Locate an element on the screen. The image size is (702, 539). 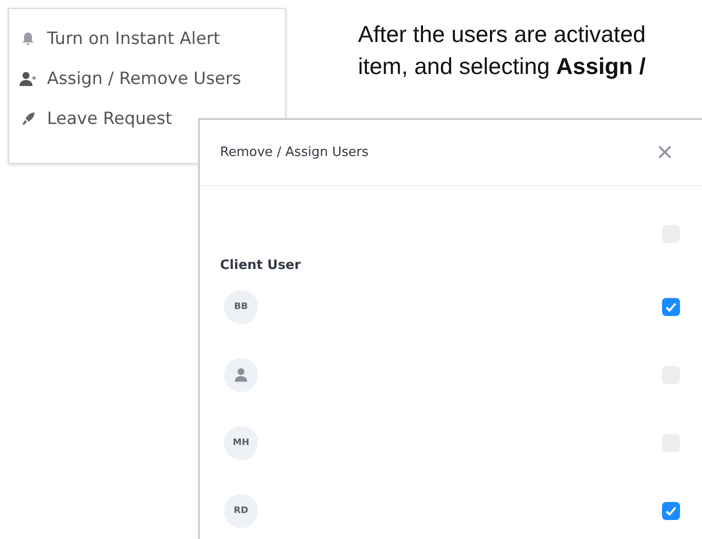
menu-item: Leave Request is located at coordinates (147, 119).